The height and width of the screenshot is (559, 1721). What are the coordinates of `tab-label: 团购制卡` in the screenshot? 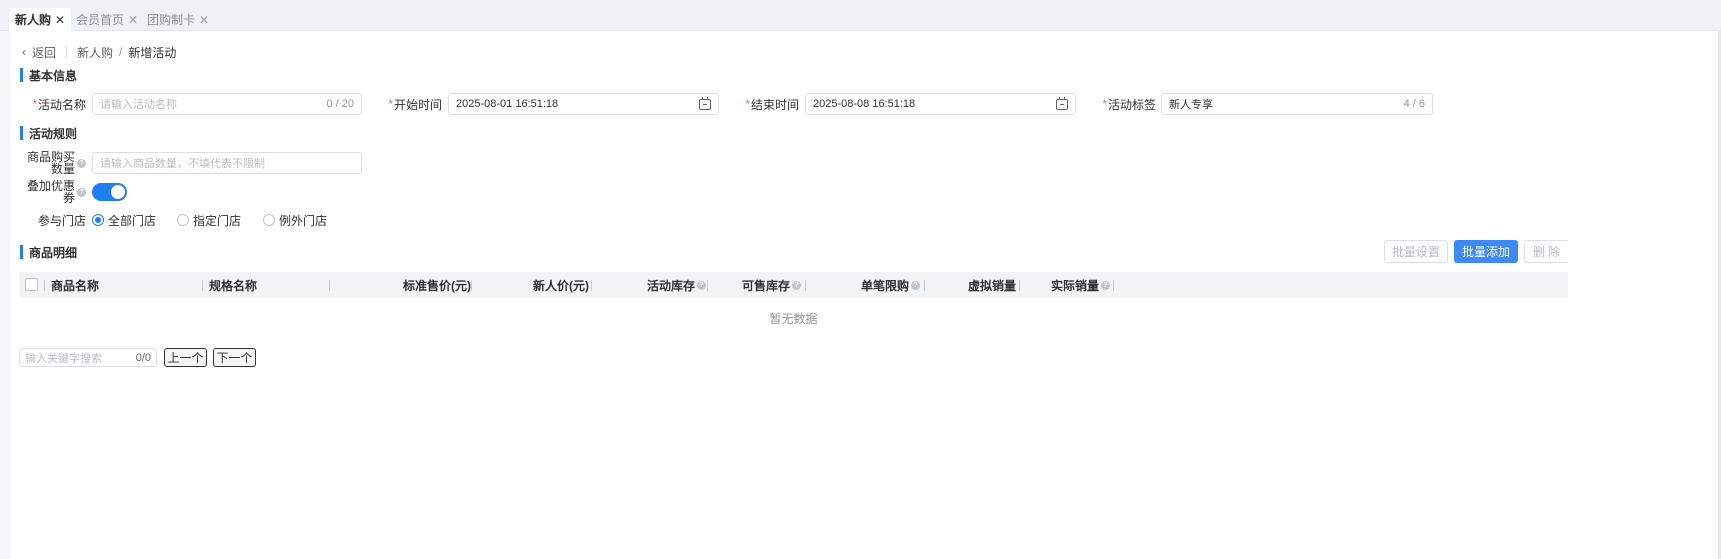 It's located at (171, 20).